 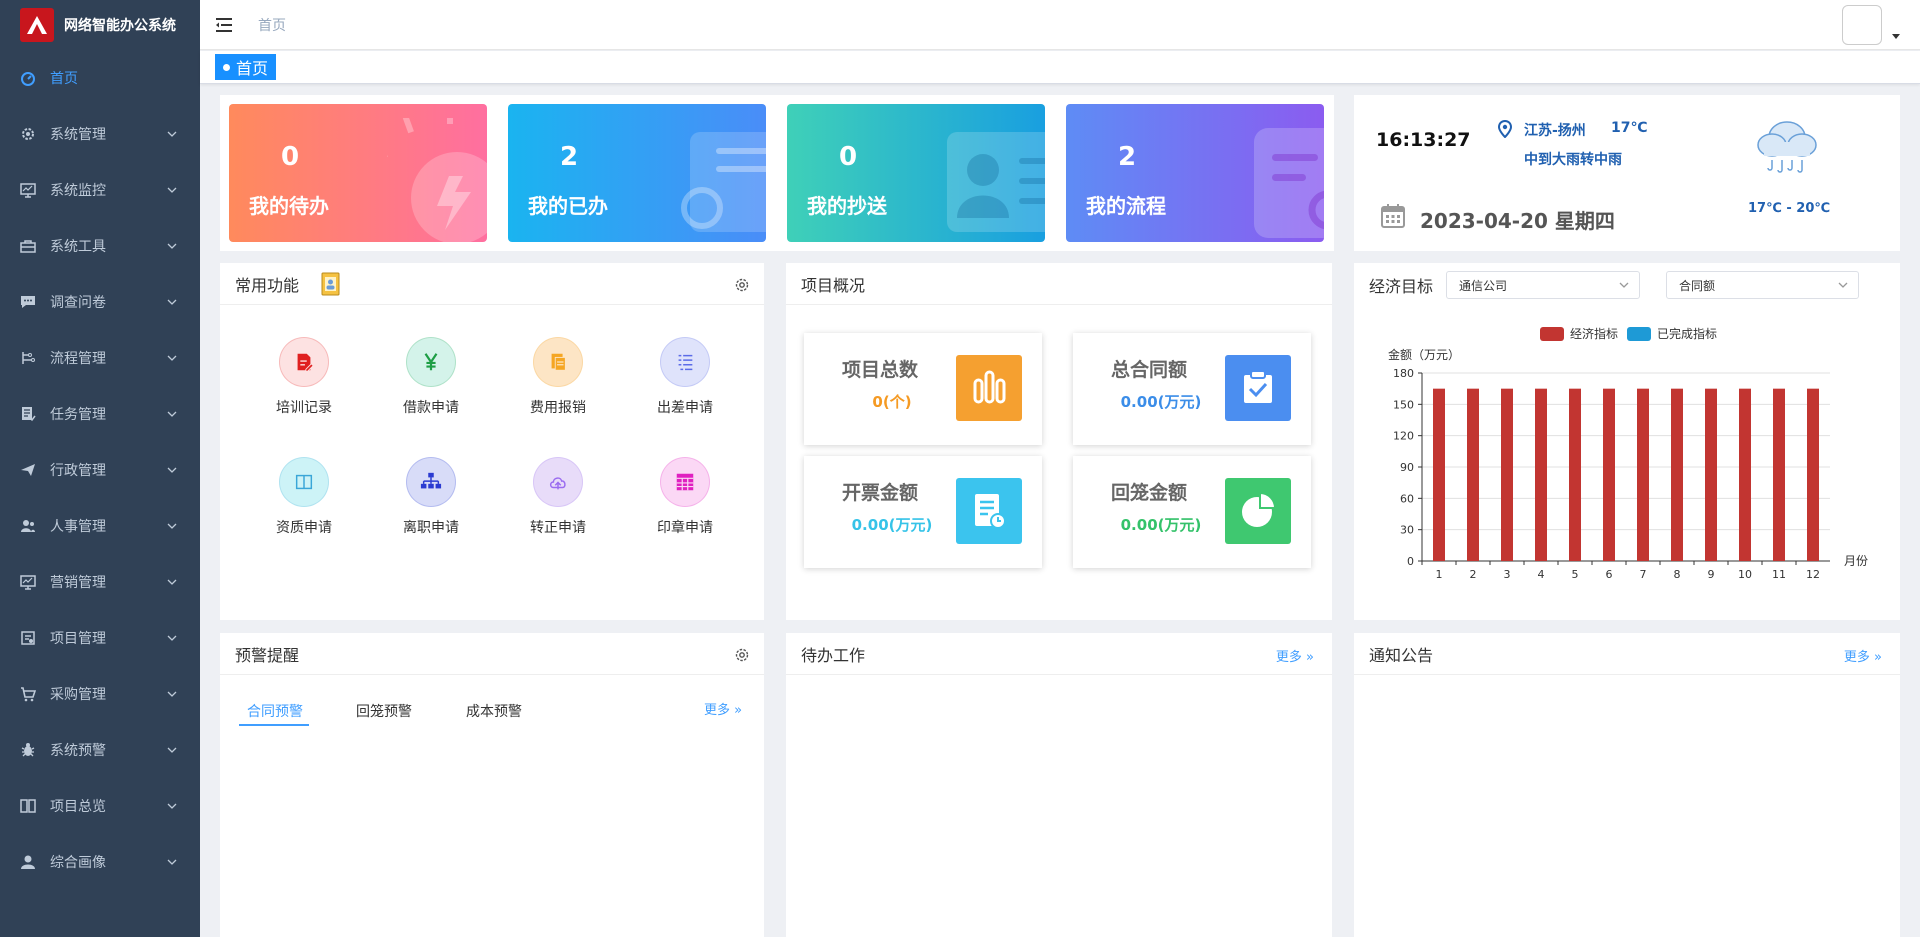 What do you see at coordinates (923, 512) in the screenshot?
I see `project-stat-2: 开票金额 0.00(万元)` at bounding box center [923, 512].